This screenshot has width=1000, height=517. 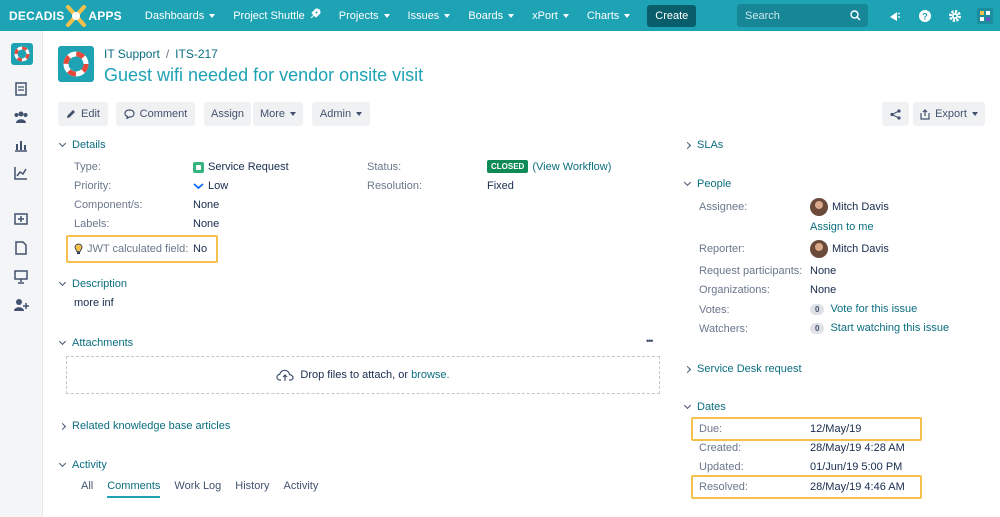 What do you see at coordinates (650, 341) in the screenshot?
I see `attachments-more-button: •••` at bounding box center [650, 341].